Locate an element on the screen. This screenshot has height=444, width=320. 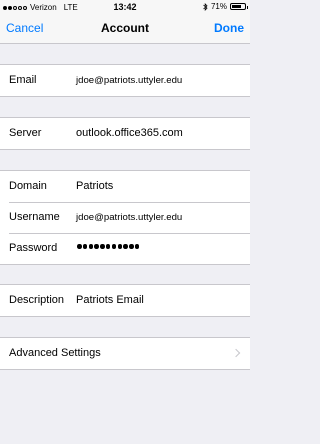
battery-icon is located at coordinates (239, 6).